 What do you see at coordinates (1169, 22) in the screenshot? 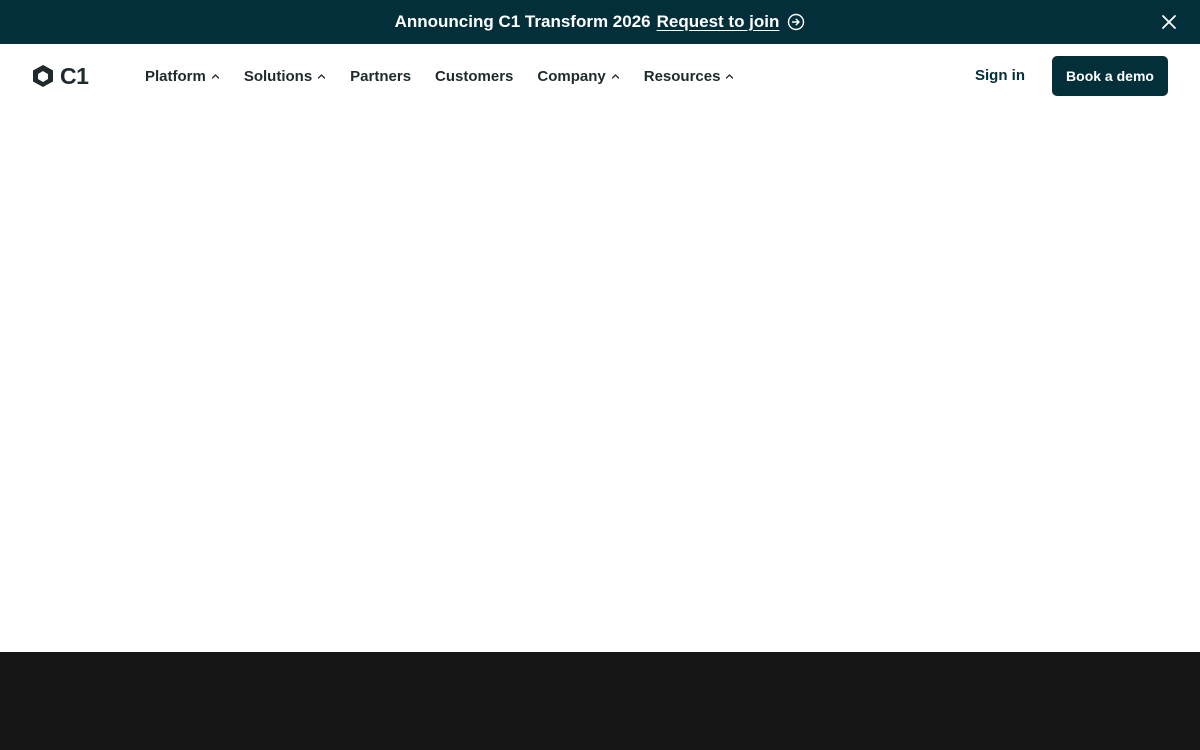
I see `close-icon` at bounding box center [1169, 22].